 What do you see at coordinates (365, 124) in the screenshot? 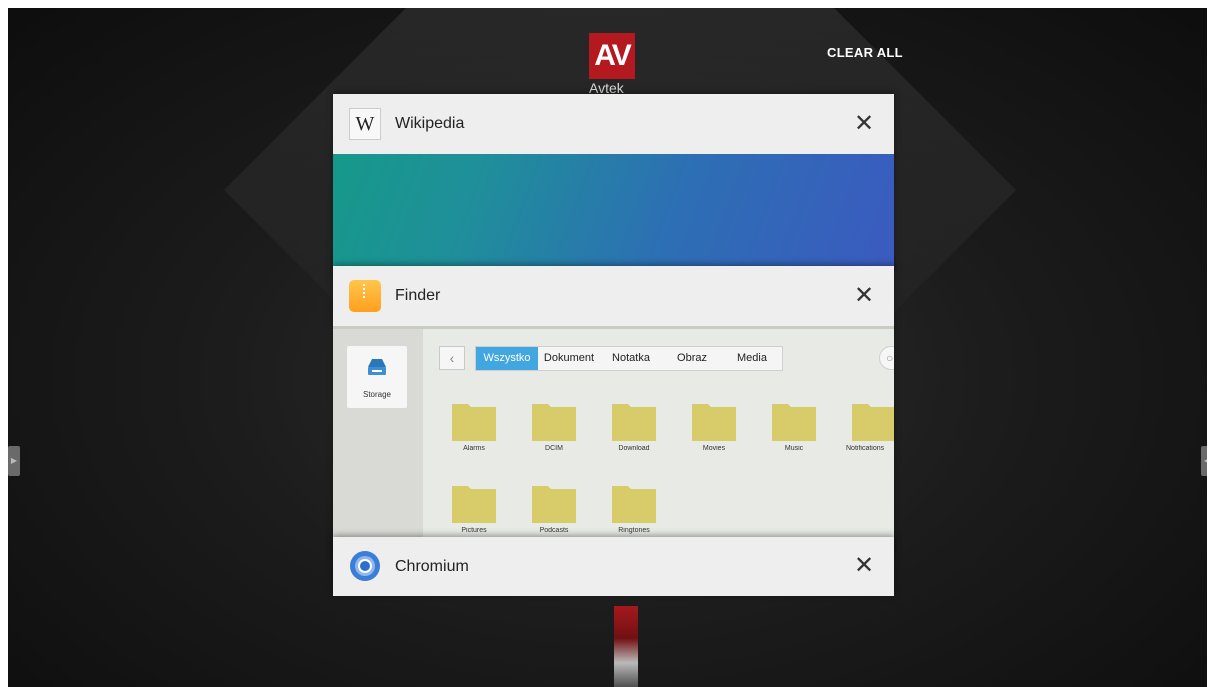
I see `wikipedia-w-icon: W` at bounding box center [365, 124].